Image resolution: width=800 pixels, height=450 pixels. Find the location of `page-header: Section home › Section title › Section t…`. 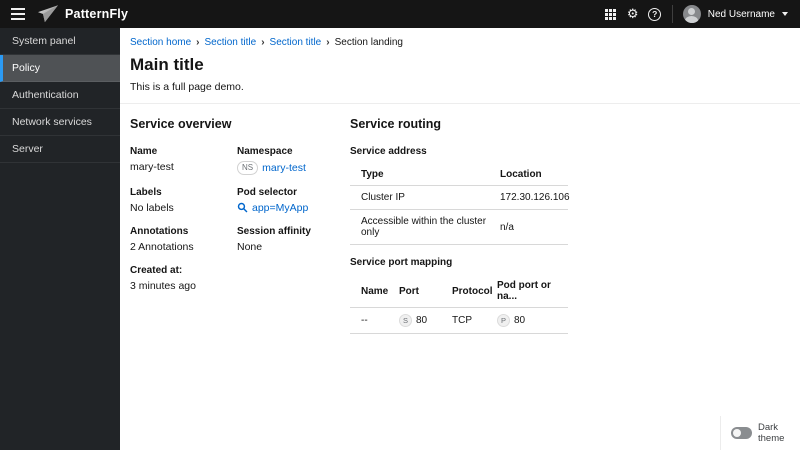

page-header: Section home › Section title › Section t… is located at coordinates (460, 66).